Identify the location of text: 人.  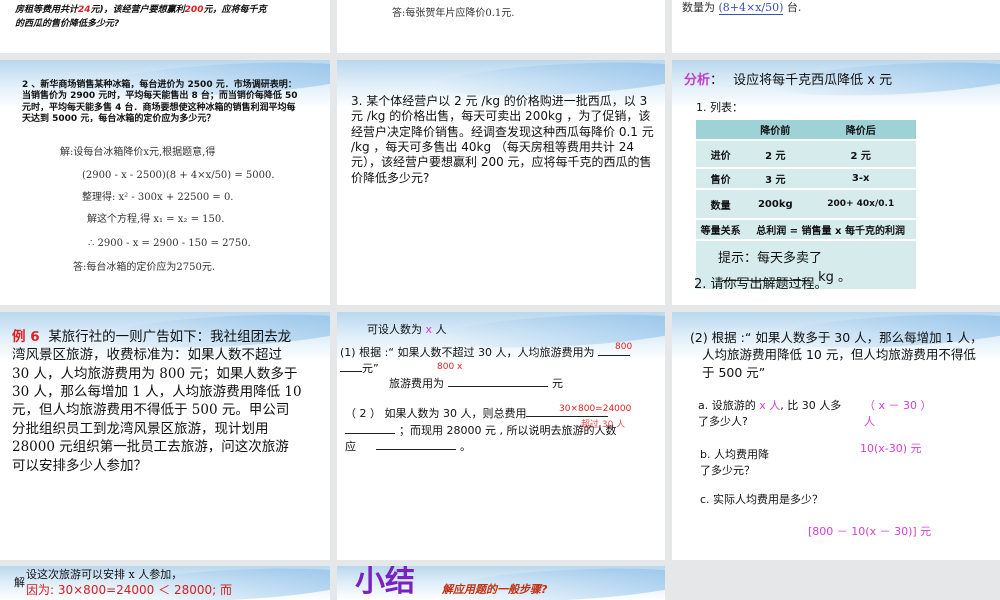
(441, 329).